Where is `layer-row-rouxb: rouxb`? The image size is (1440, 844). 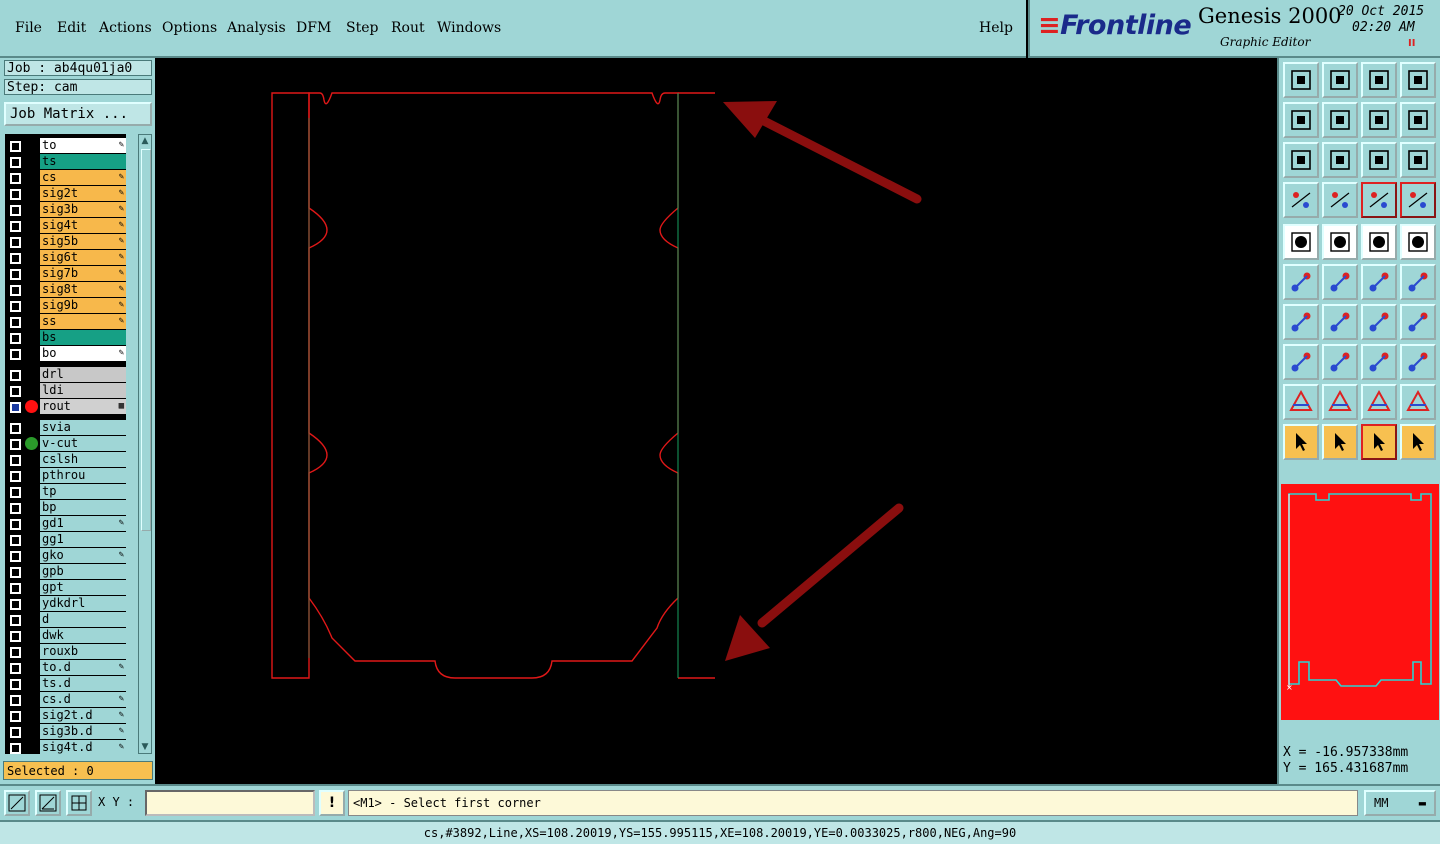 layer-row-rouxb: rouxb is located at coordinates (65, 651).